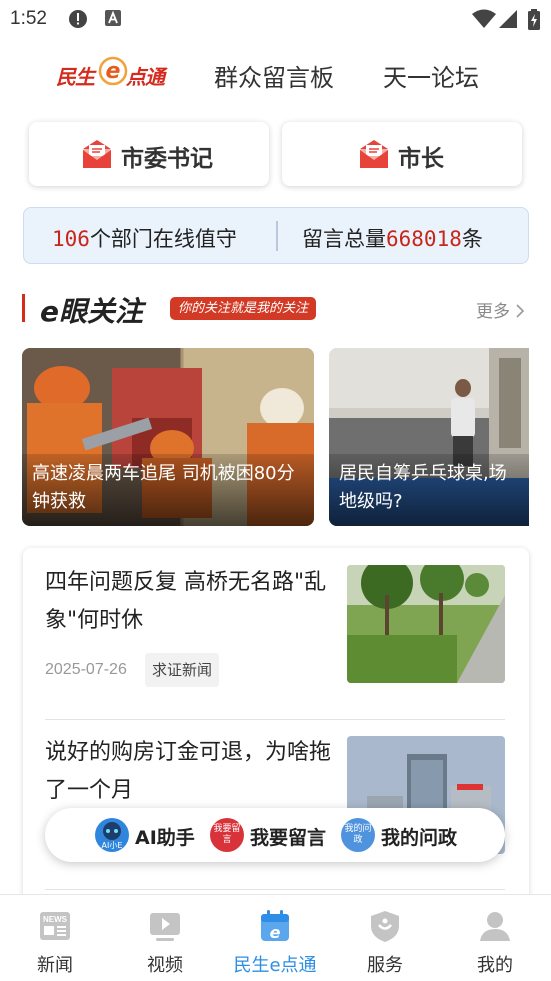 The height and width of the screenshot is (981, 551). Describe the element at coordinates (168, 437) in the screenshot. I see `photo-news-card: 高速凌晨两车追尾 司机被困80分钟获救` at that location.